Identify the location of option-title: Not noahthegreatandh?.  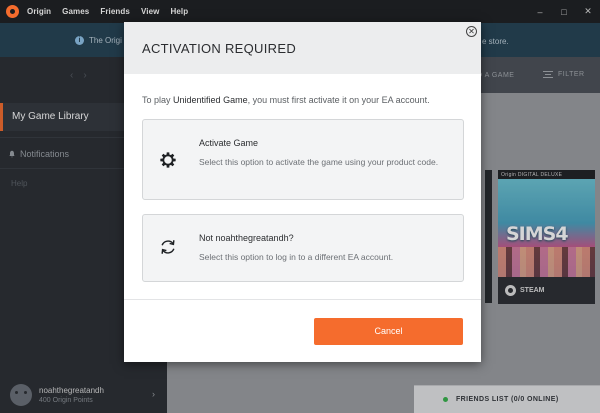
(246, 238).